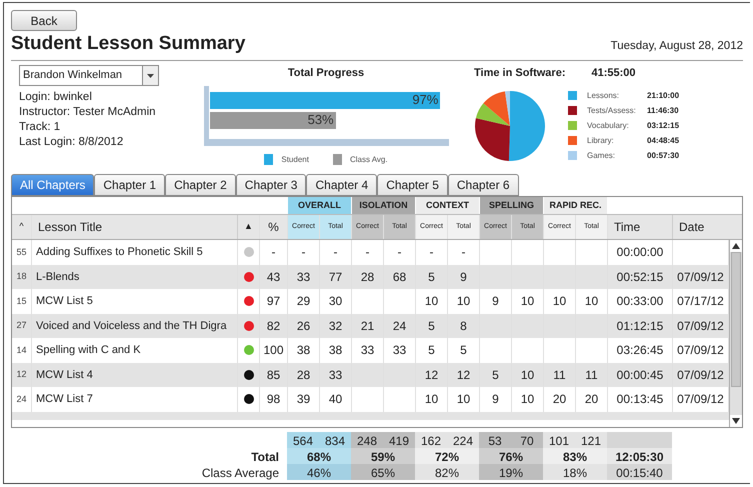 This screenshot has width=753, height=487. I want to click on table-cell-text: 39, so click(303, 399).